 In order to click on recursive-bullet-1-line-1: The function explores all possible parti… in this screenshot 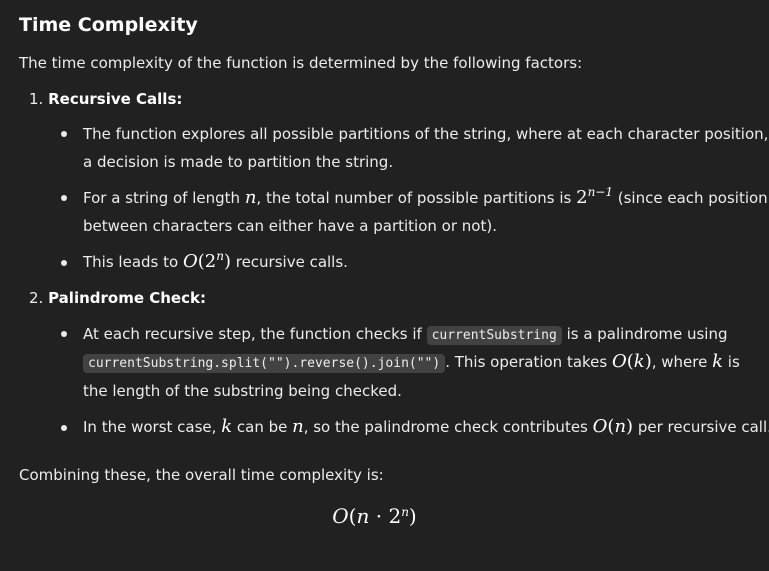, I will do `click(426, 134)`.